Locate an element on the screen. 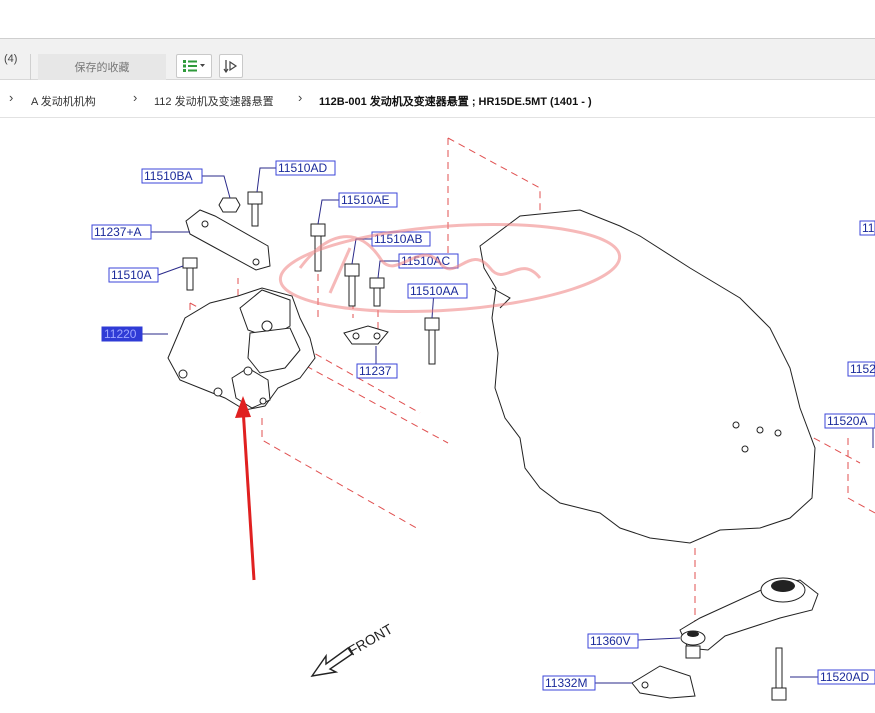 This screenshot has width=875, height=713. svg-text: 11237 is located at coordinates (375, 371).